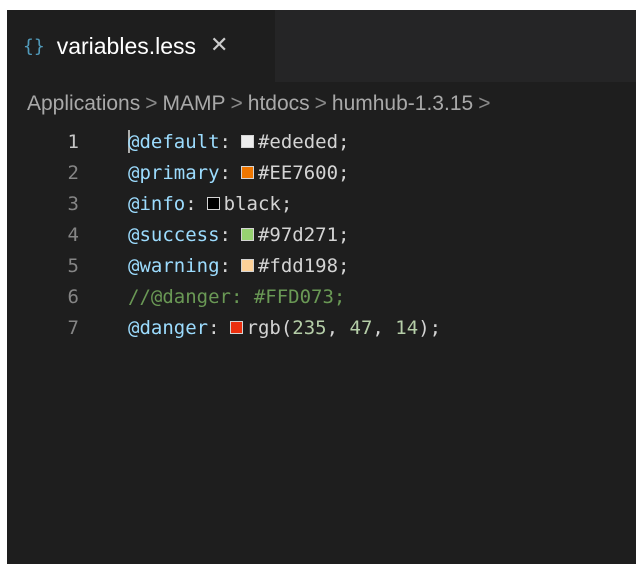 The width and height of the screenshot is (636, 564). Describe the element at coordinates (407, 327) in the screenshot. I see `rgb-blue-value: 14` at that location.